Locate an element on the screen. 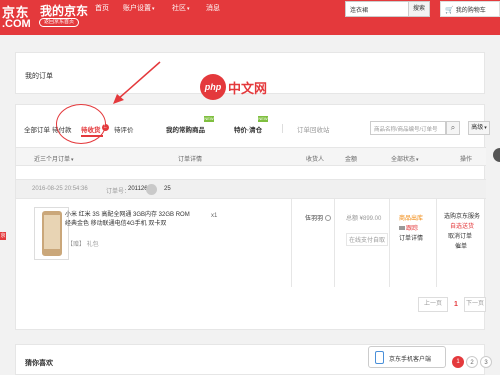  urge-order-link: 催单 is located at coordinates (461, 245).